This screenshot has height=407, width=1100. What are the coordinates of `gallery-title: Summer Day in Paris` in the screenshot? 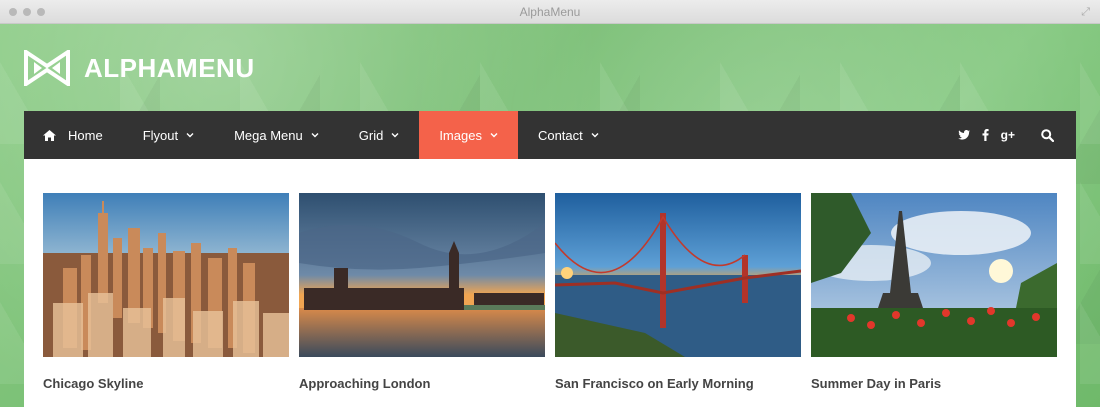 It's located at (934, 383).